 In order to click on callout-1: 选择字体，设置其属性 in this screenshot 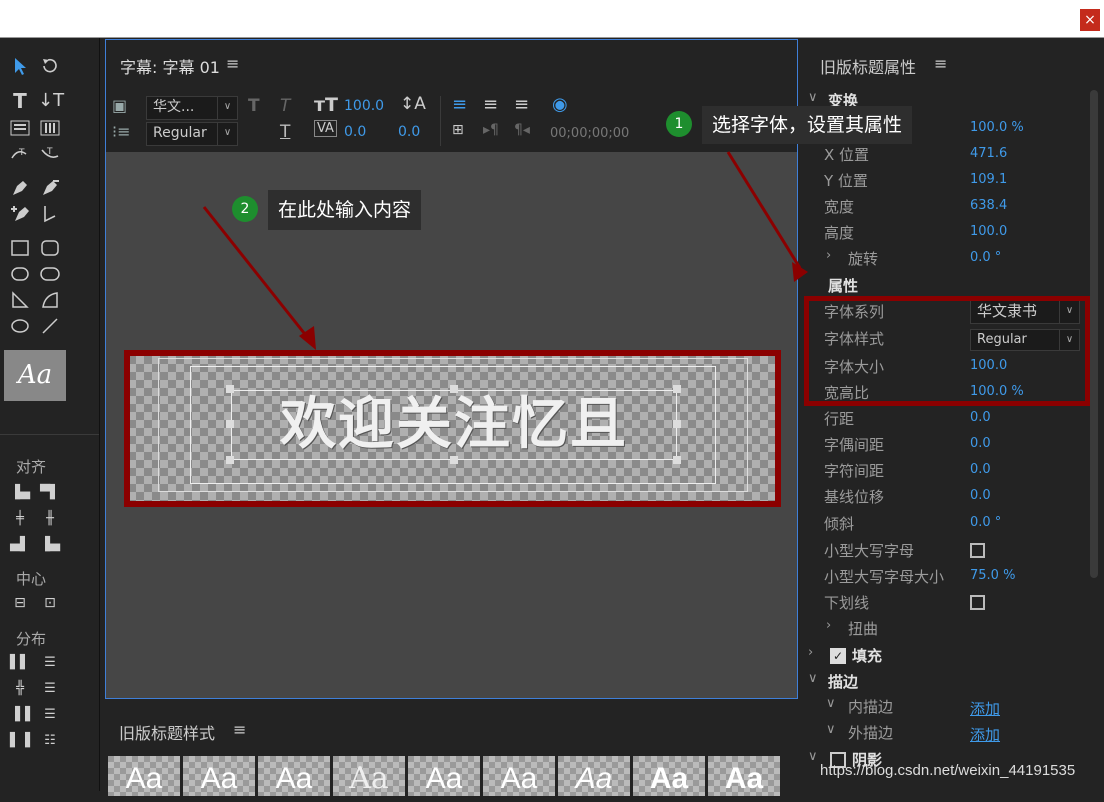, I will do `click(807, 125)`.